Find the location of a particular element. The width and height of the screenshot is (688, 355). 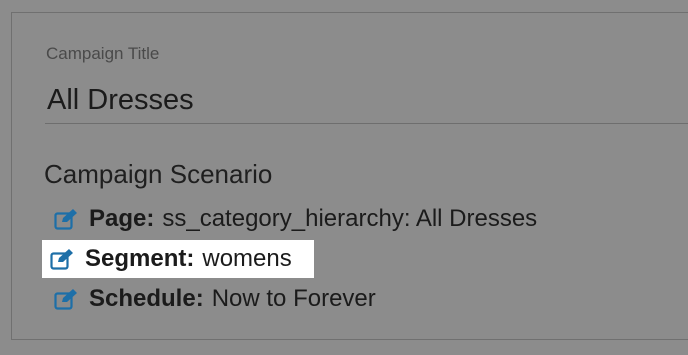

campaign-title-value: All Dresses is located at coordinates (120, 100).